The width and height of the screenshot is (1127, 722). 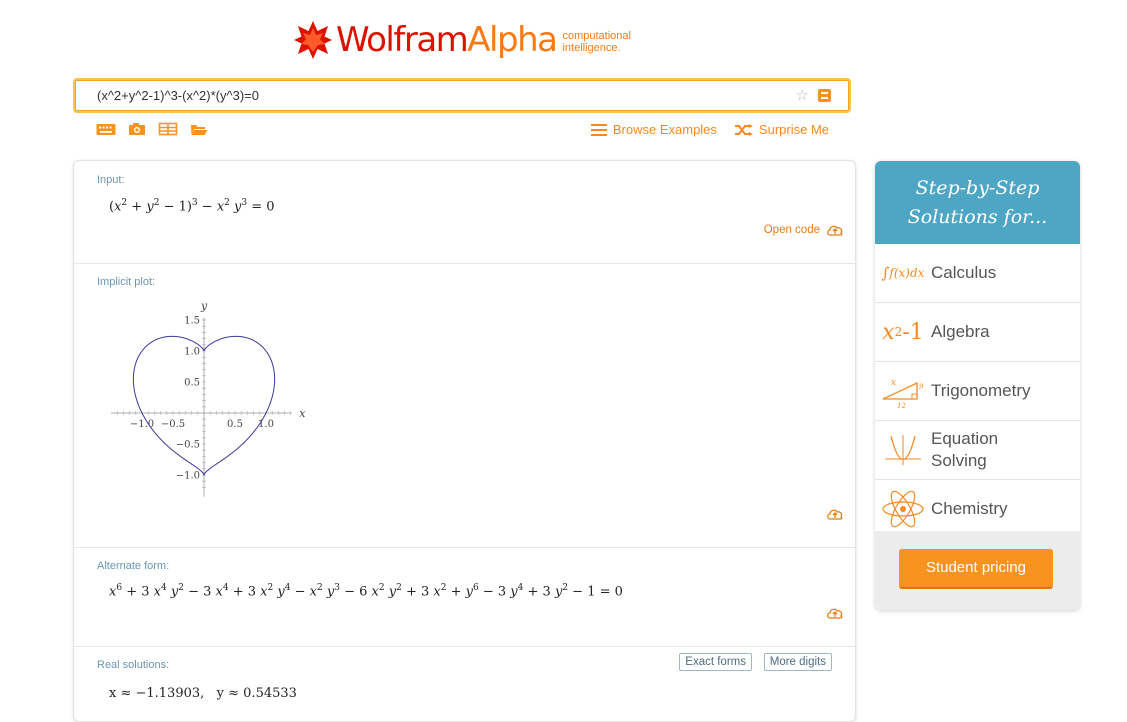 I want to click on open-code-label: Open code, so click(x=791, y=230).